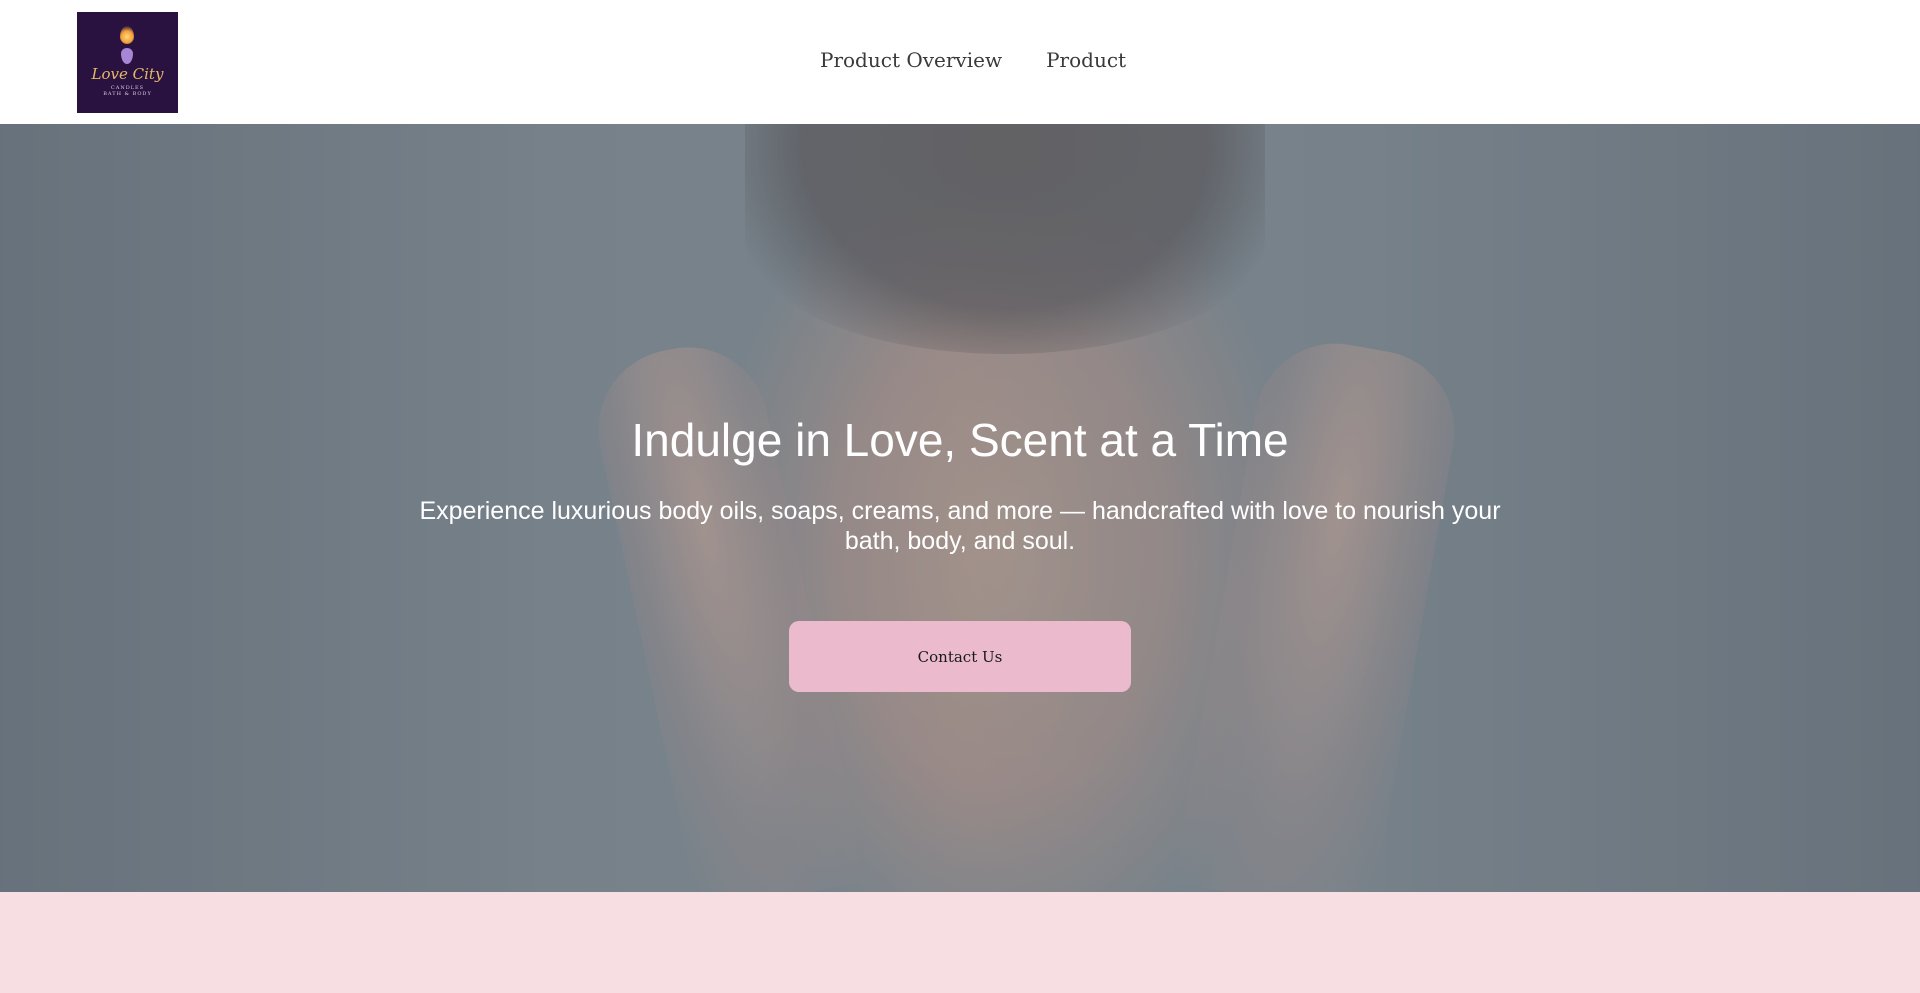 This screenshot has height=993, width=1920. I want to click on logo-subtitle-bath-body: BATH & BODY, so click(127, 94).